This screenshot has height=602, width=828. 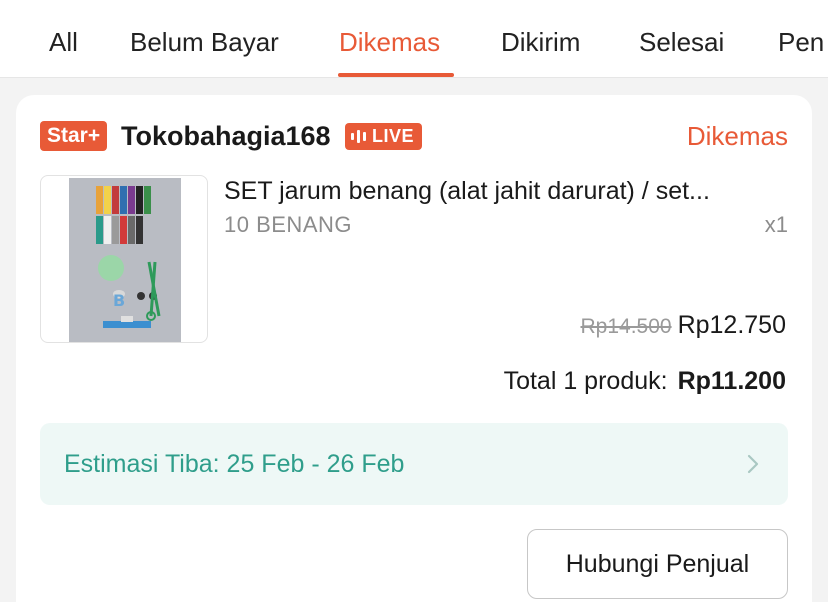 I want to click on discounted-price: Rp12.750, so click(x=731, y=325).